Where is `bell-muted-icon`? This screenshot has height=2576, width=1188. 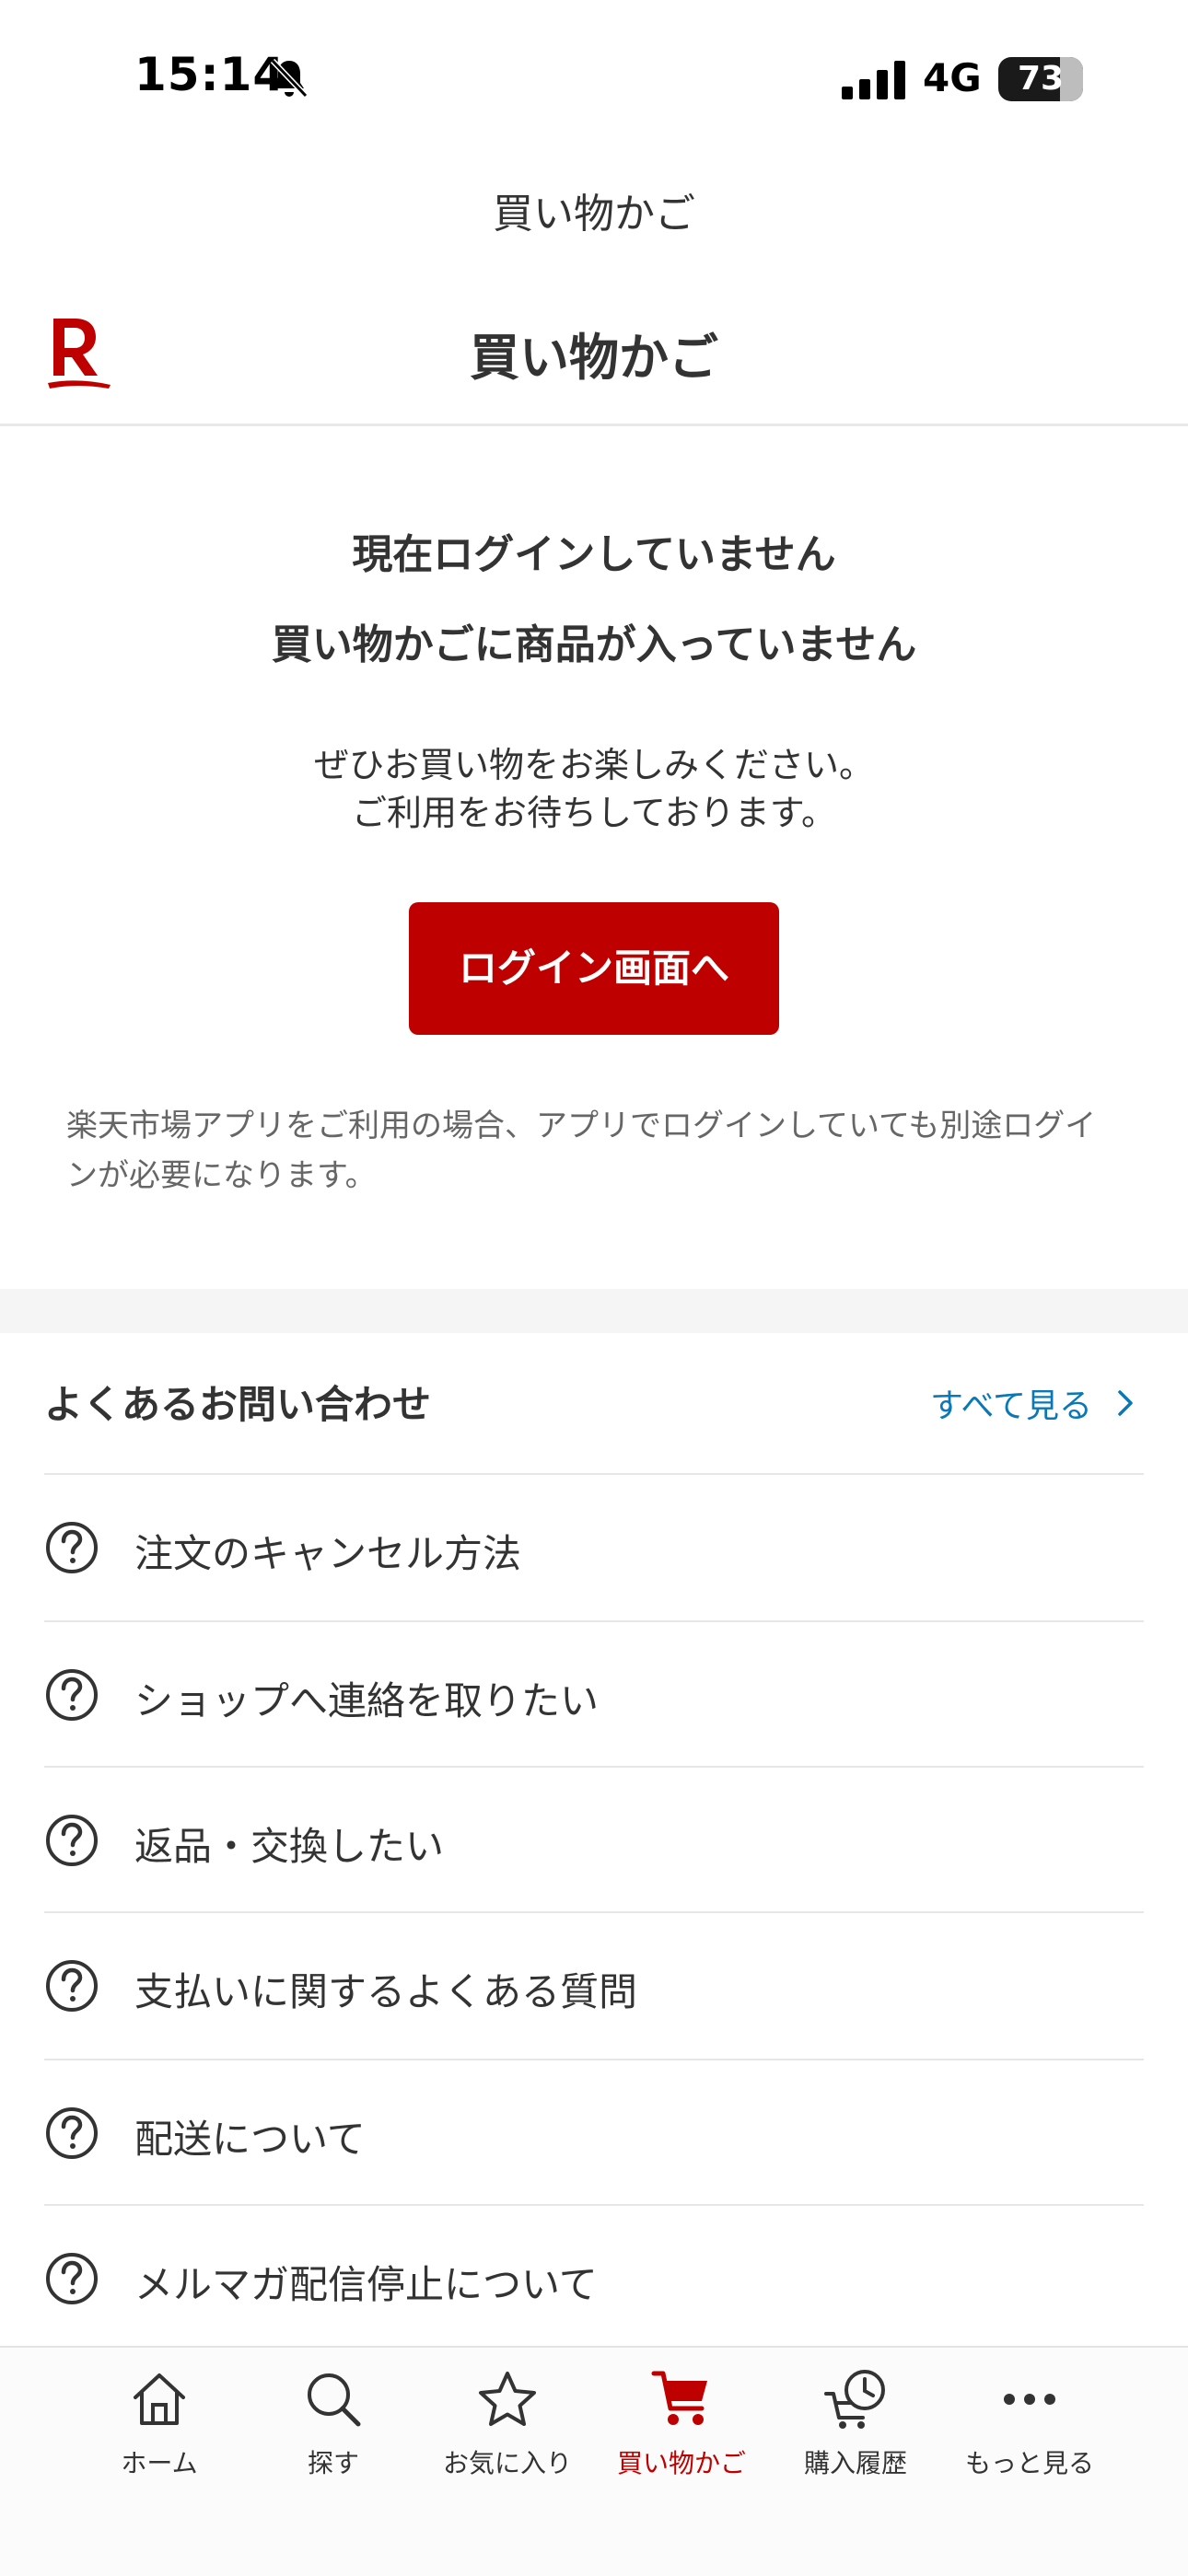 bell-muted-icon is located at coordinates (289, 78).